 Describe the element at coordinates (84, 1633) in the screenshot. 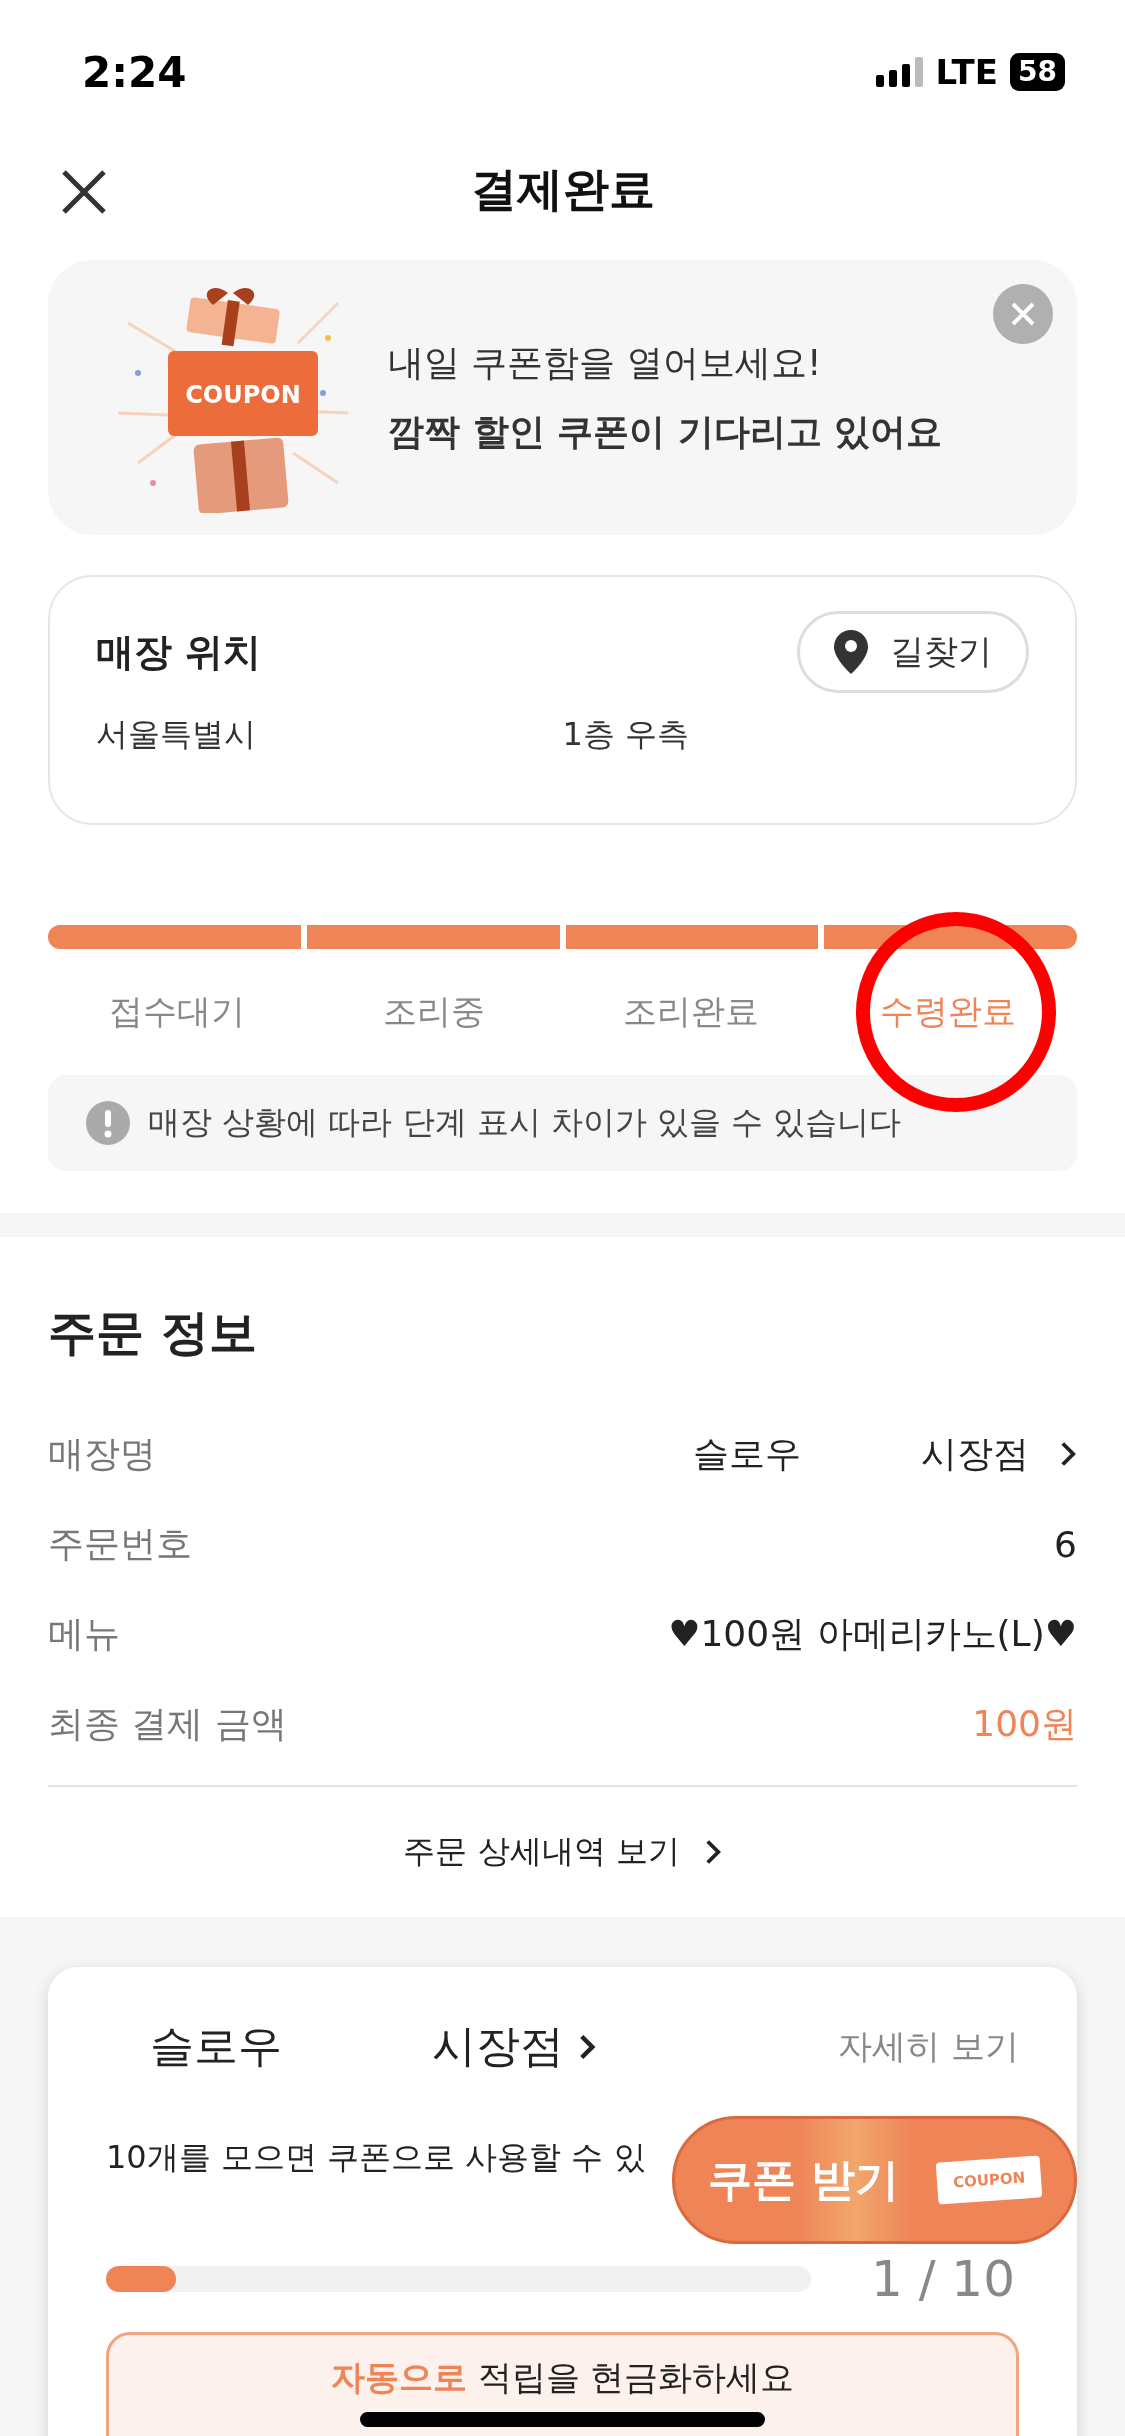

I see `row-label: 메뉴` at that location.